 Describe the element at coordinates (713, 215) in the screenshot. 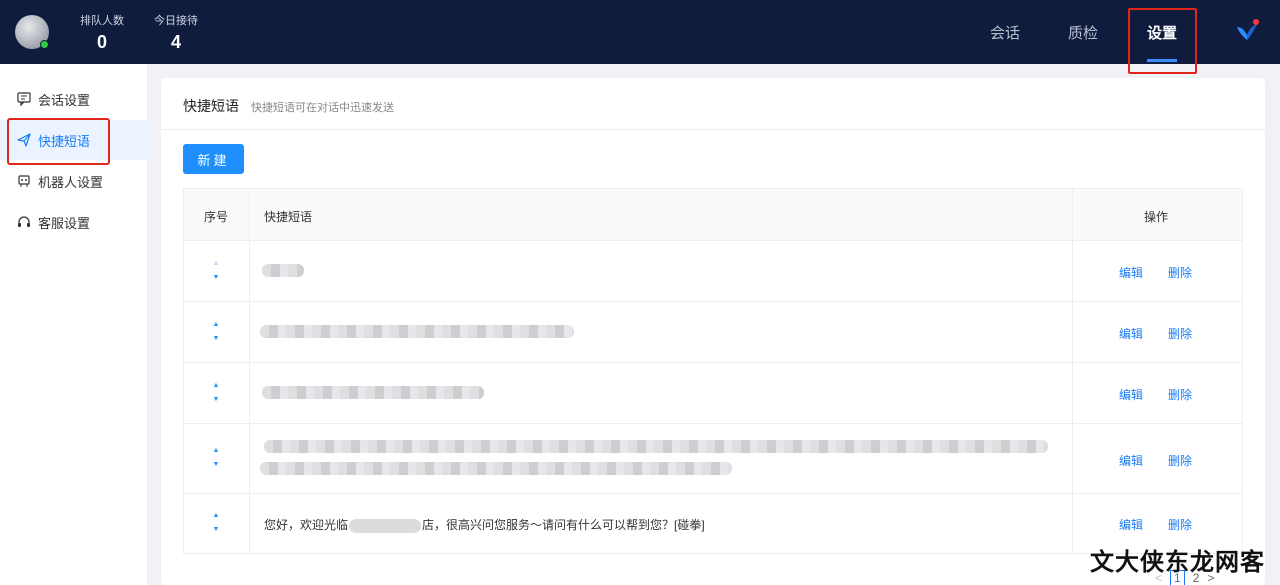

I see `table-header: 序号 快捷短语 操作` at that location.